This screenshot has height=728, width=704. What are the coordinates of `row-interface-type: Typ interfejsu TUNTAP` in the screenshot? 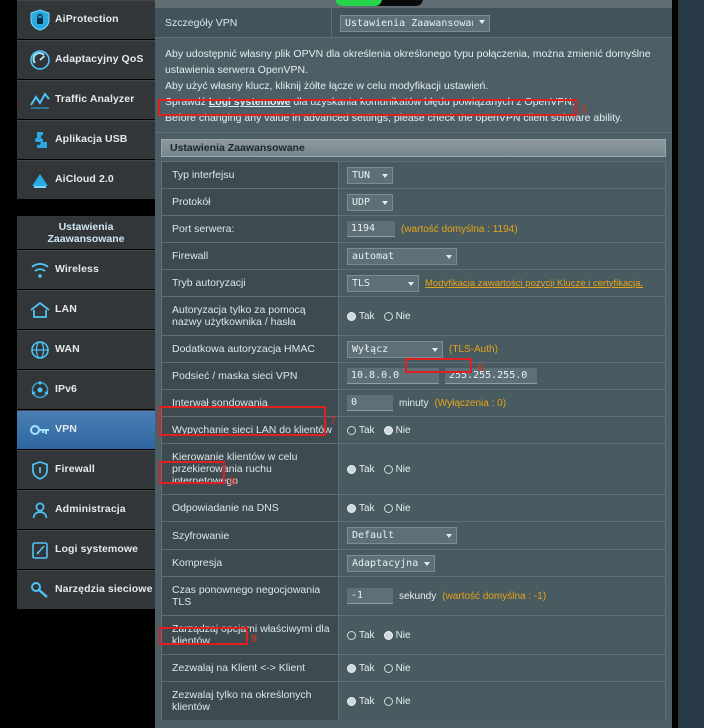 It's located at (413, 175).